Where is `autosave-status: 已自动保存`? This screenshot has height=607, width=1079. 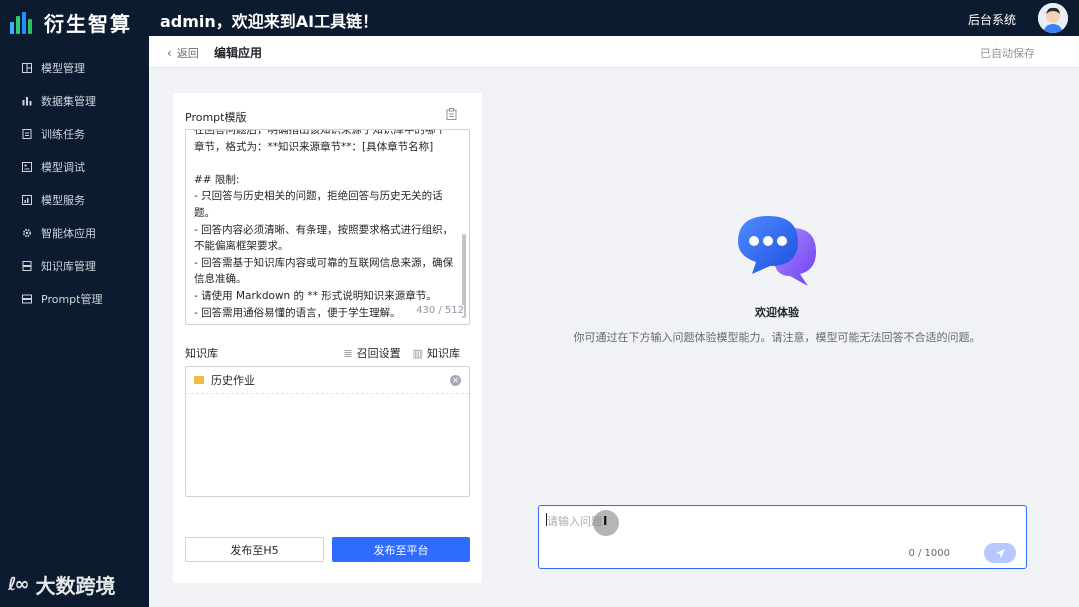 autosave-status: 已自动保存 is located at coordinates (1007, 53).